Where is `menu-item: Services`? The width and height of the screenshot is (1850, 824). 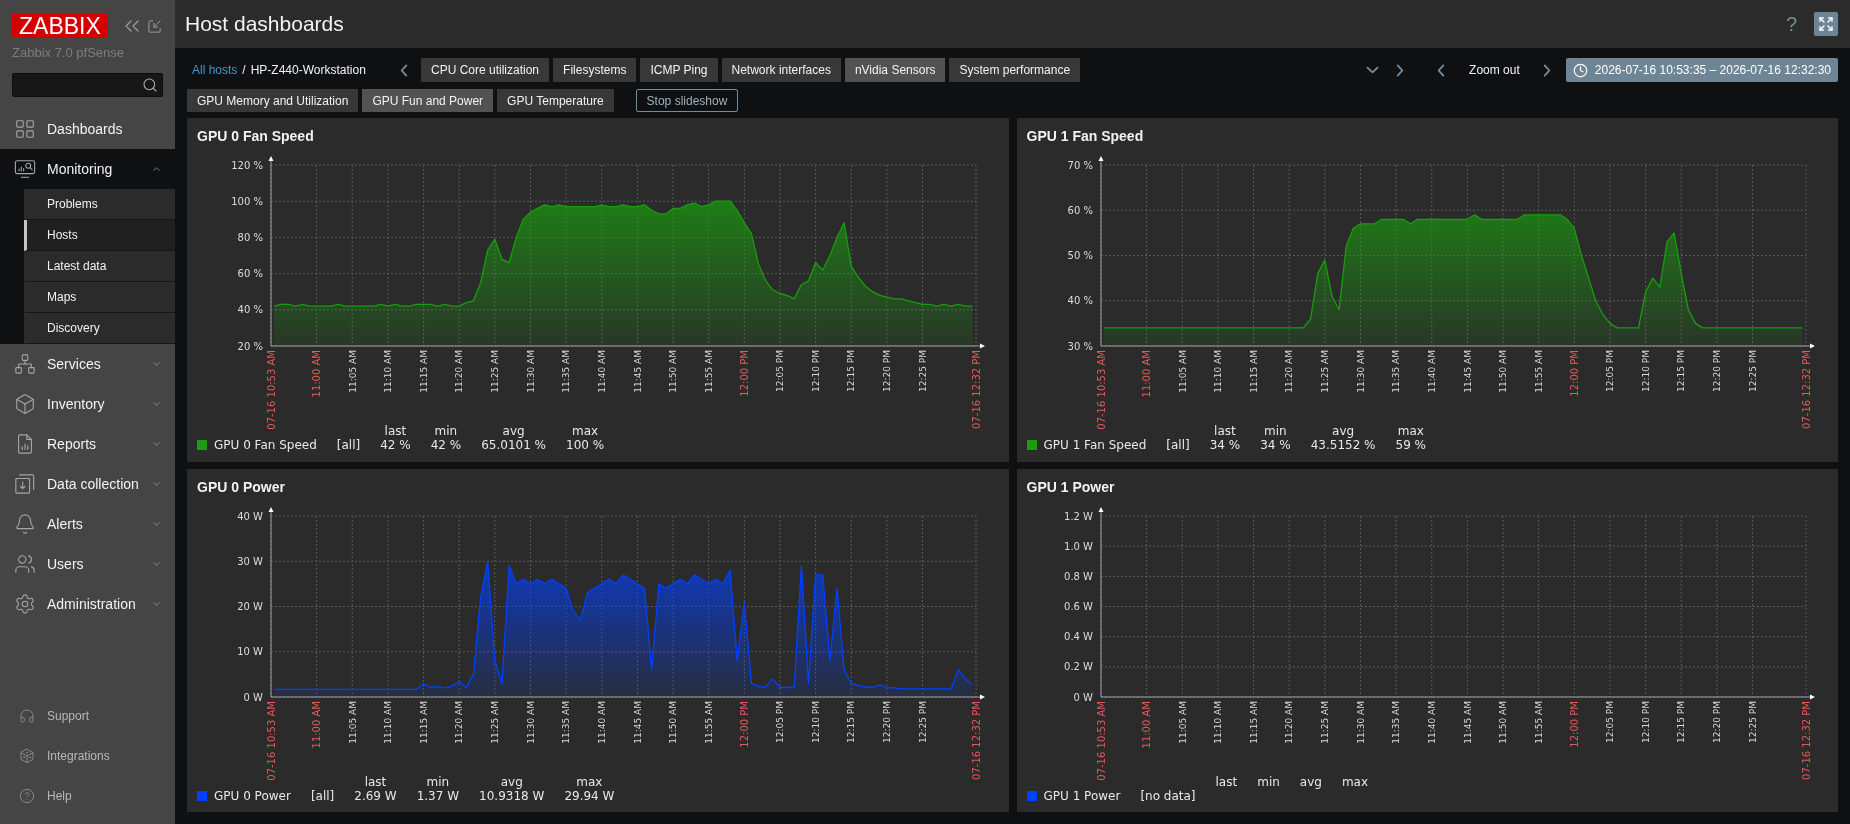
menu-item: Services is located at coordinates (87, 364).